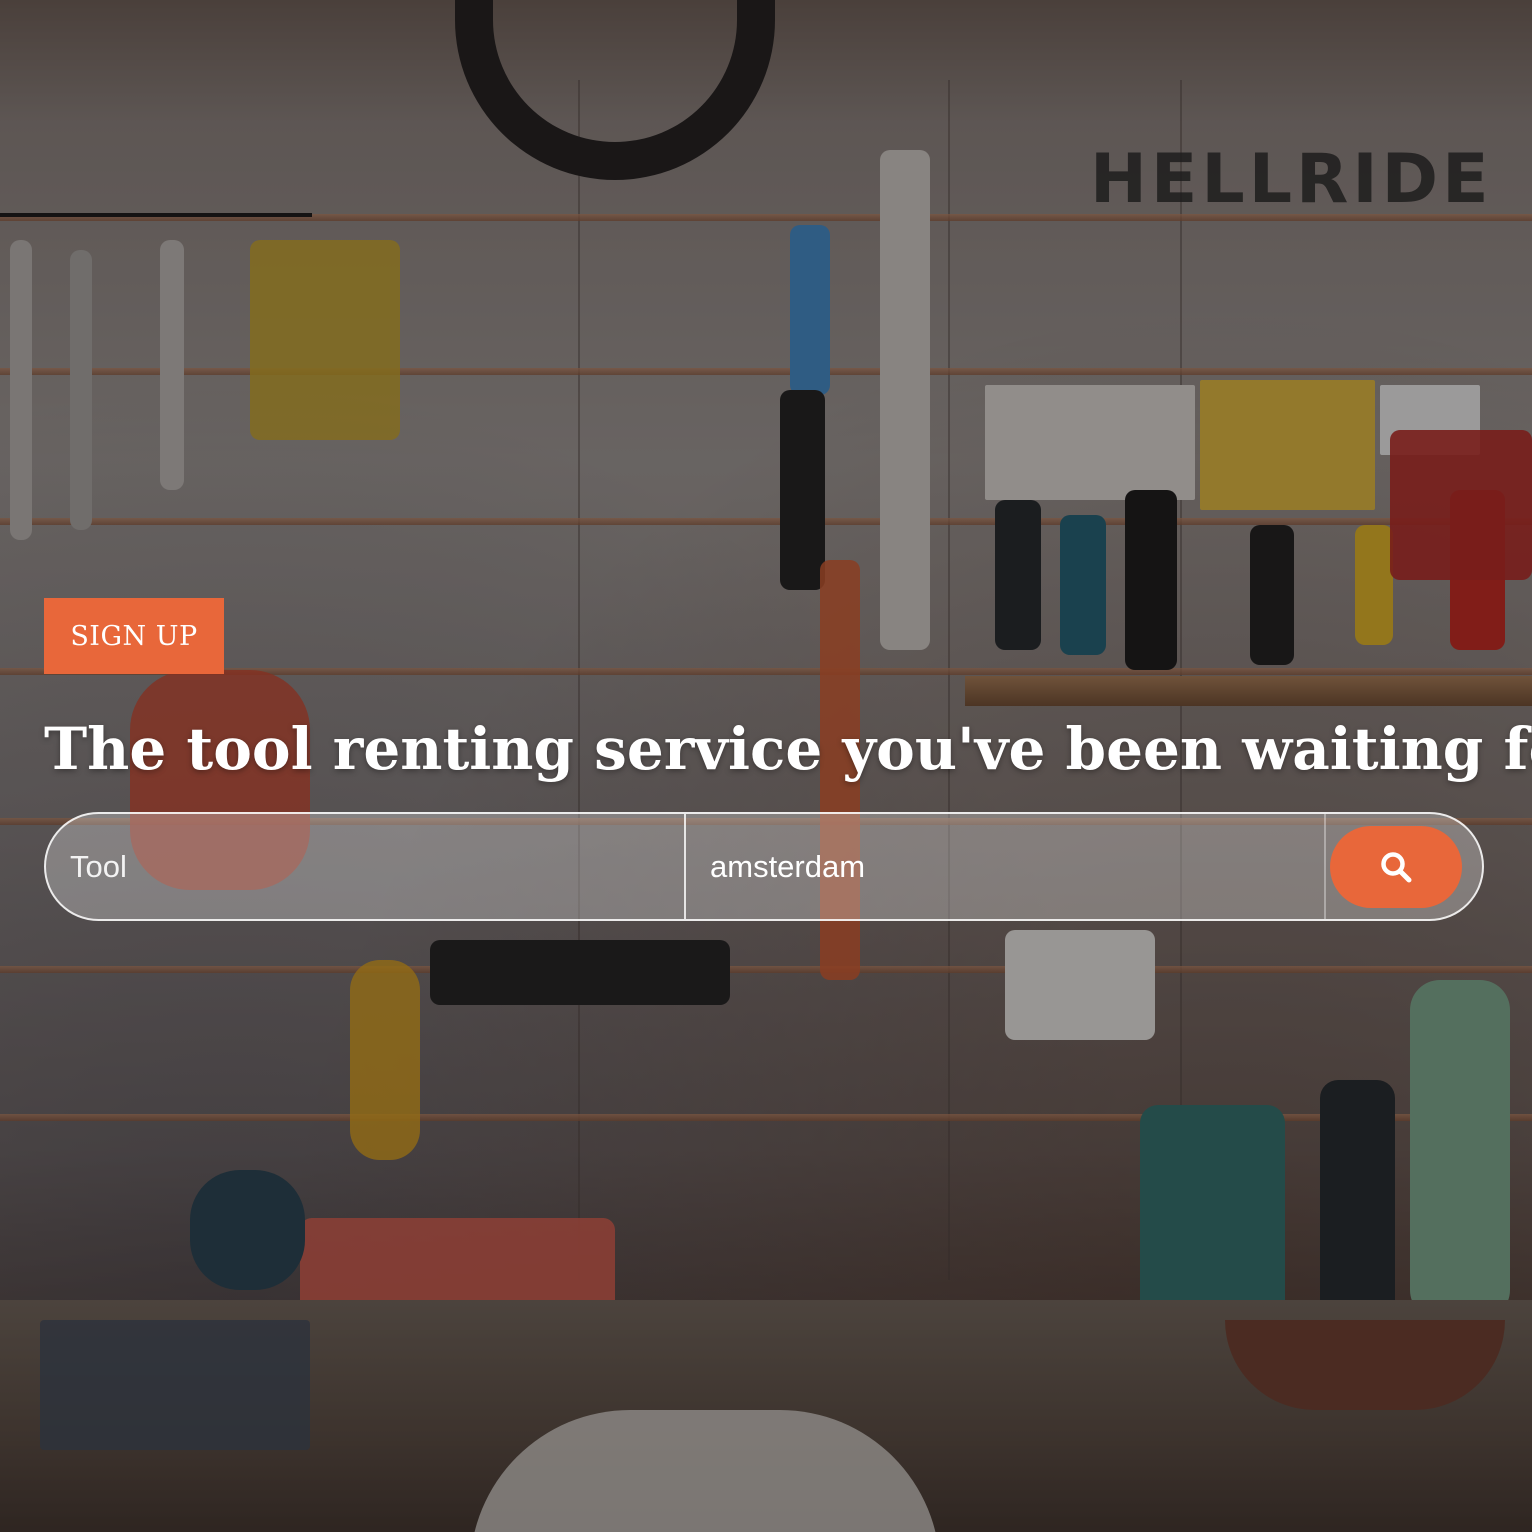  What do you see at coordinates (365, 866) in the screenshot?
I see `tool-search-input` at bounding box center [365, 866].